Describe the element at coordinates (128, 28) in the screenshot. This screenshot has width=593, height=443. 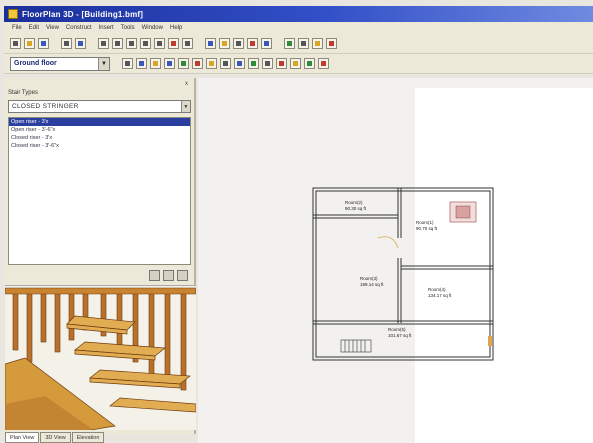
I see `menu-tools: Tools` at that location.